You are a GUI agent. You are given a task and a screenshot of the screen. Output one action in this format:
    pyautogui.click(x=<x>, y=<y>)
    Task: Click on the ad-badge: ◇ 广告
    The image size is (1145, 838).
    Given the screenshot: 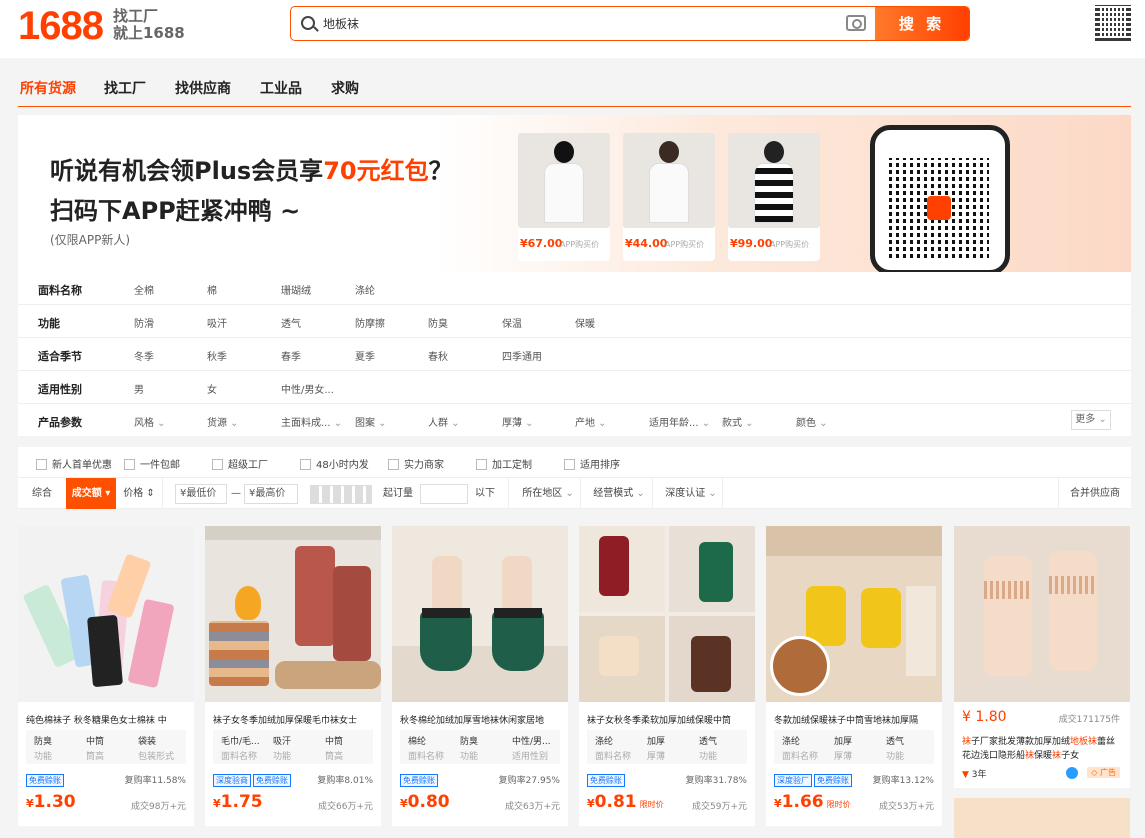 What is the action you would take?
    pyautogui.click(x=1103, y=772)
    